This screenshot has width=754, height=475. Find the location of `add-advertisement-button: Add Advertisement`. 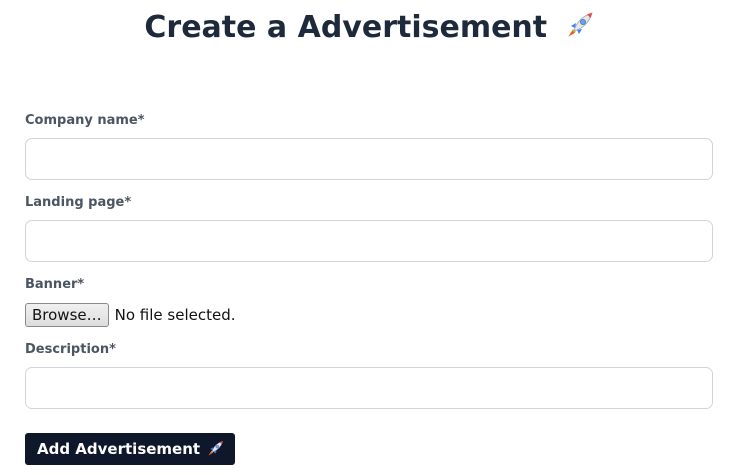

add-advertisement-button: Add Advertisement is located at coordinates (130, 449).